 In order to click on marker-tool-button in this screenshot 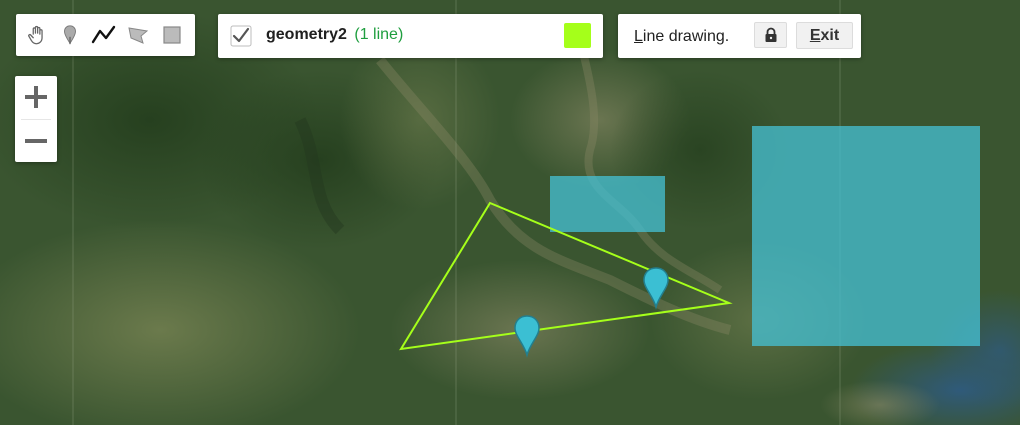, I will do `click(70, 35)`.